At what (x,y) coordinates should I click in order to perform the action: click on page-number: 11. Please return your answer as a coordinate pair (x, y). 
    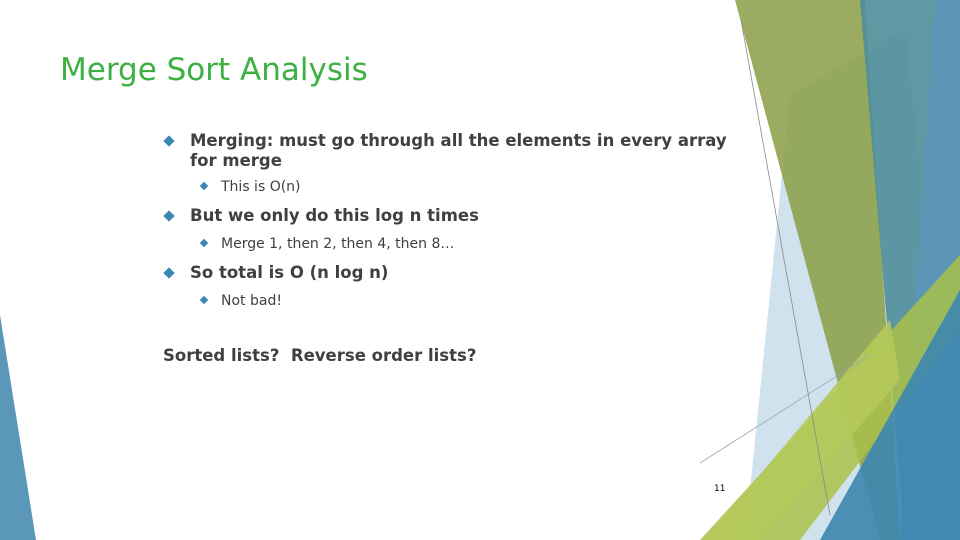
    Looking at the image, I should click on (720, 489).